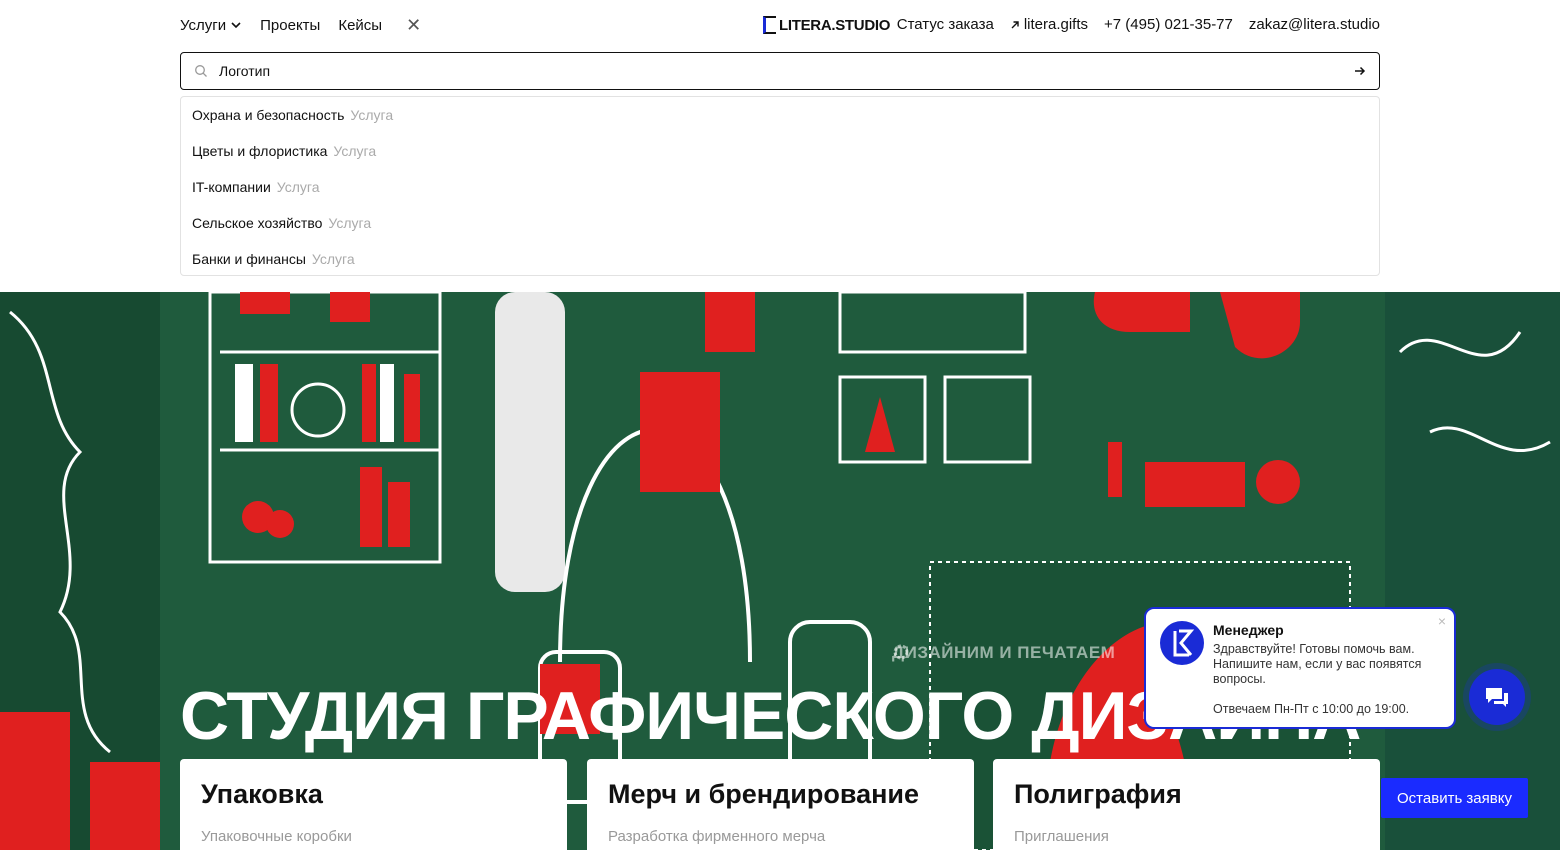 The width and height of the screenshot is (1560, 850). What do you see at coordinates (1168, 24) in the screenshot?
I see `phone-link: +7 (495) 021-35-77` at bounding box center [1168, 24].